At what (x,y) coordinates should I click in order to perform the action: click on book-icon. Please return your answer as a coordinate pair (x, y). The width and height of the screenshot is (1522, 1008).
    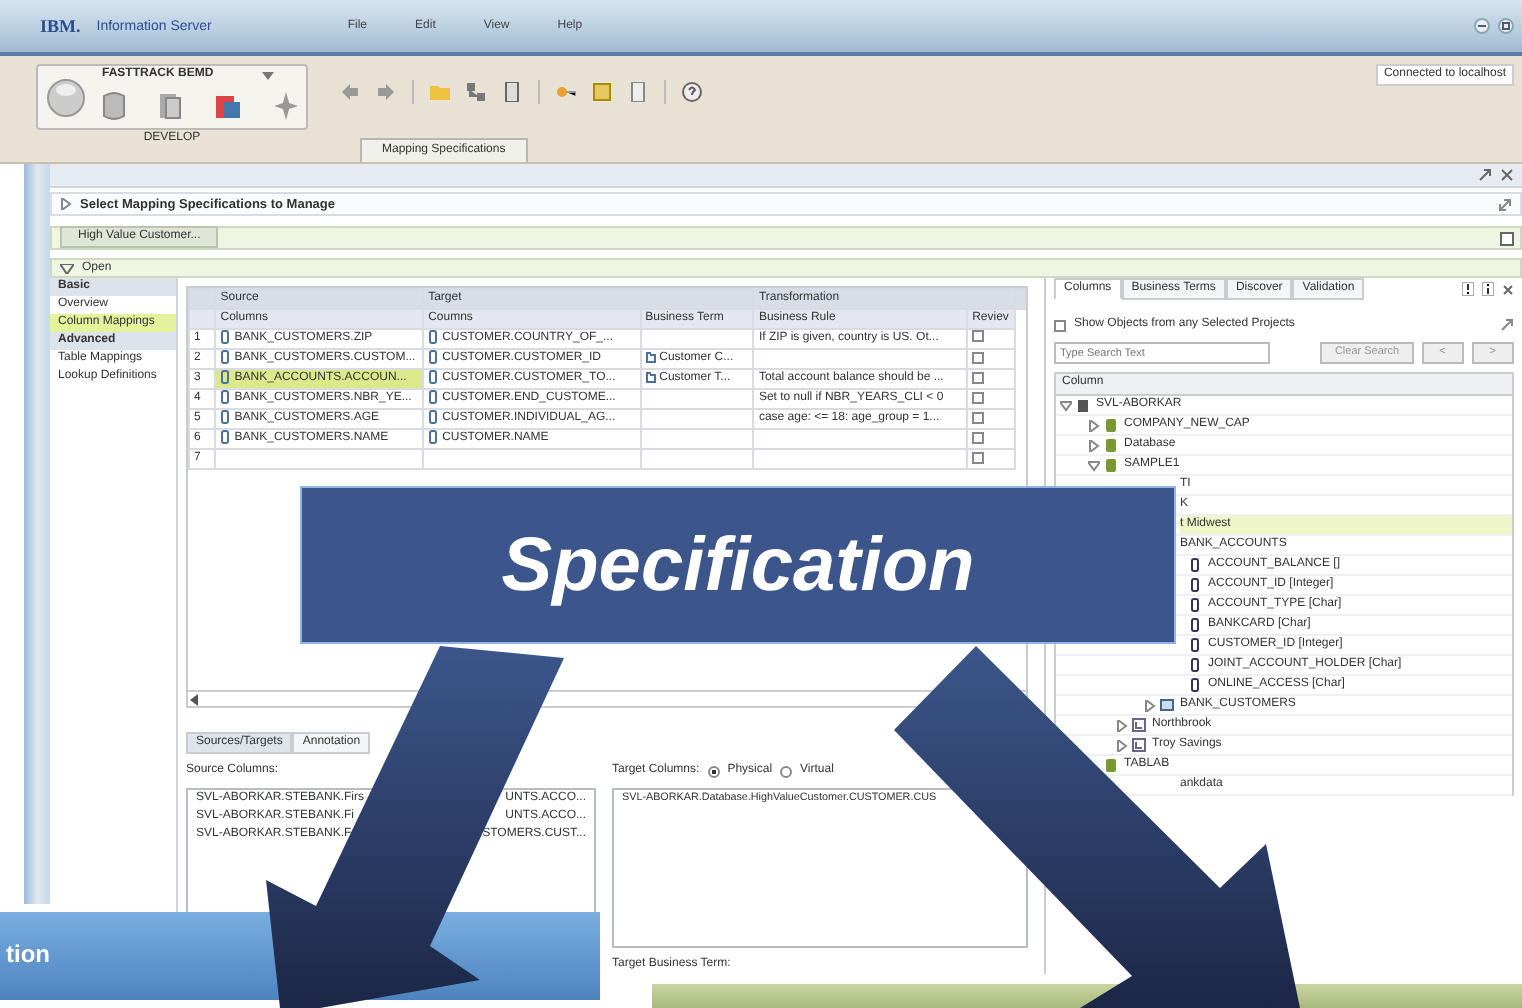
    Looking at the image, I should click on (602, 92).